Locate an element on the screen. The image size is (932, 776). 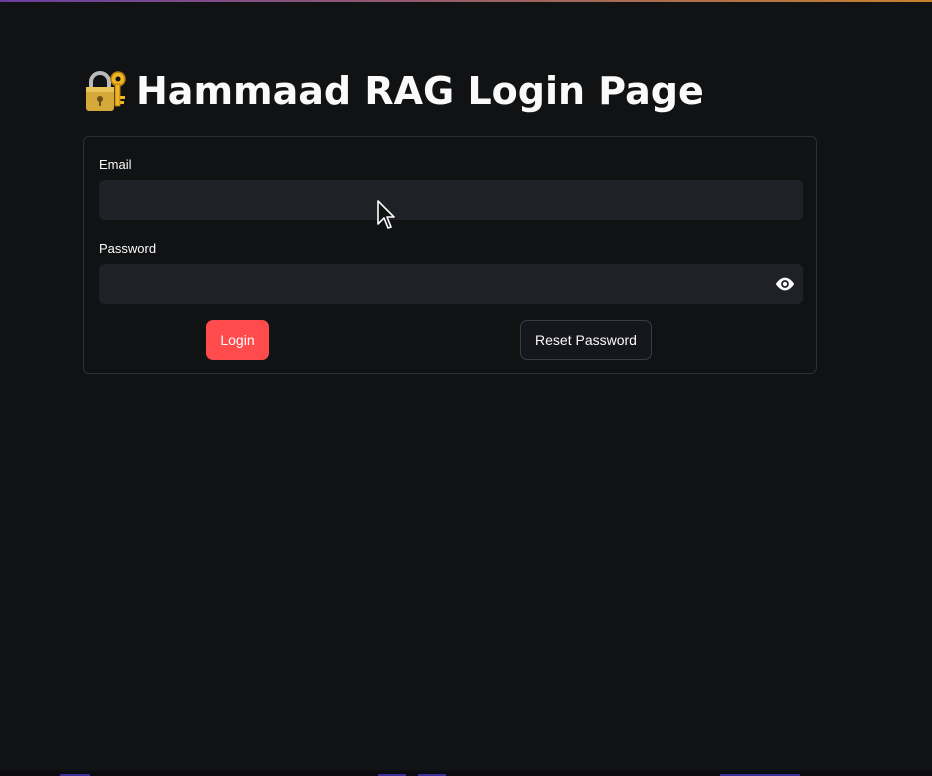
eye-icon is located at coordinates (785, 284).